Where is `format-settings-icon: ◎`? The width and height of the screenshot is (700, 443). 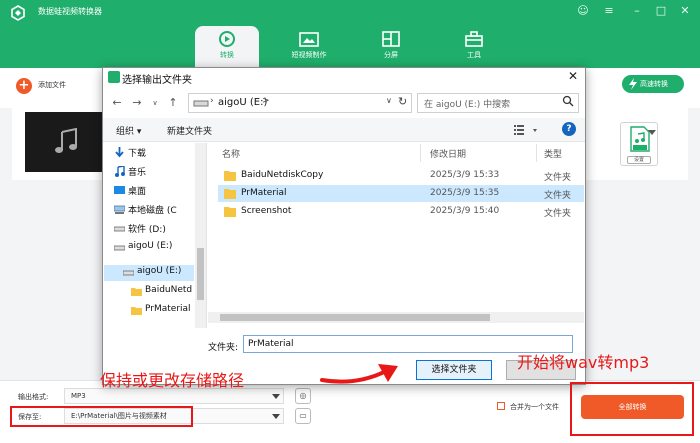
format-settings-icon: ◎ is located at coordinates (303, 396).